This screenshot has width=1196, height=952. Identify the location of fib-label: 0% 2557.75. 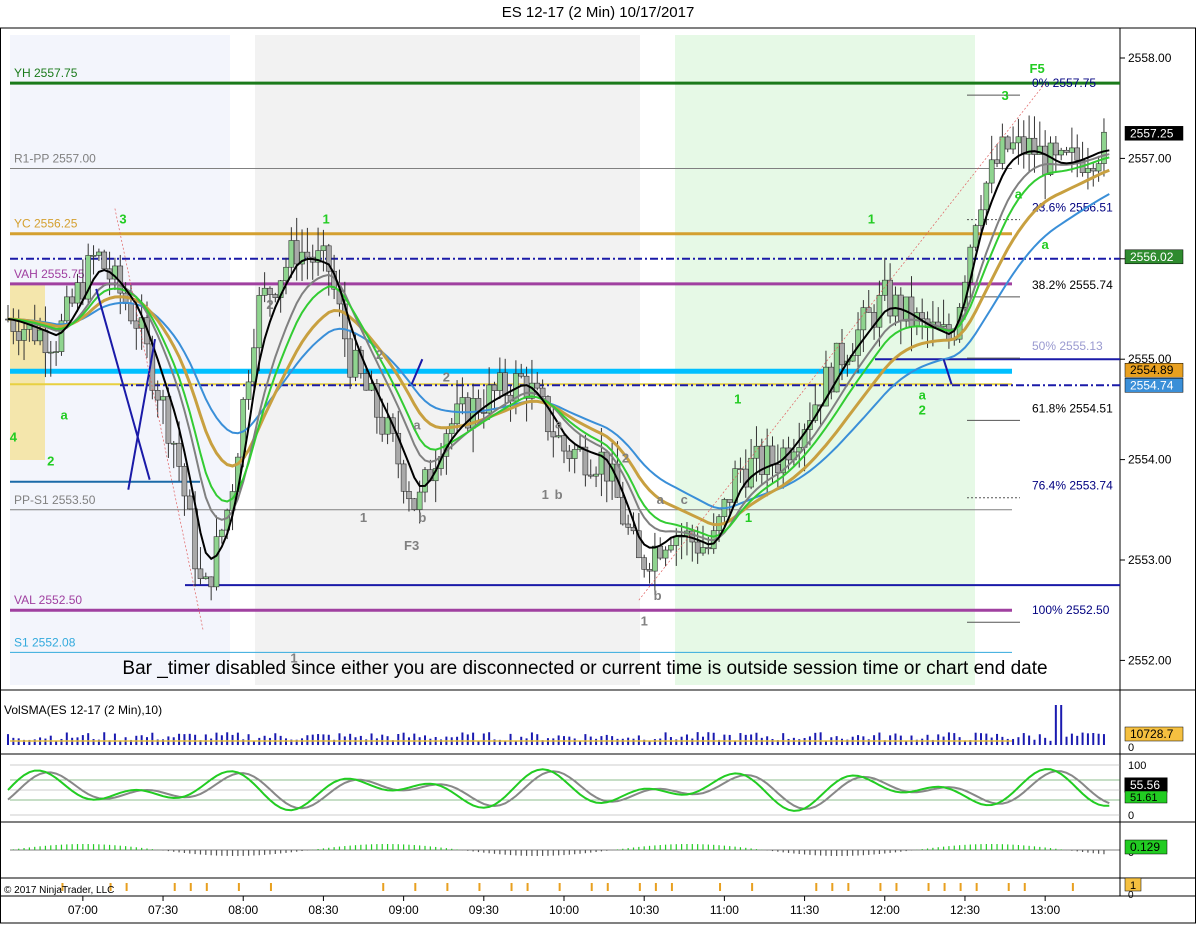
(1064, 83).